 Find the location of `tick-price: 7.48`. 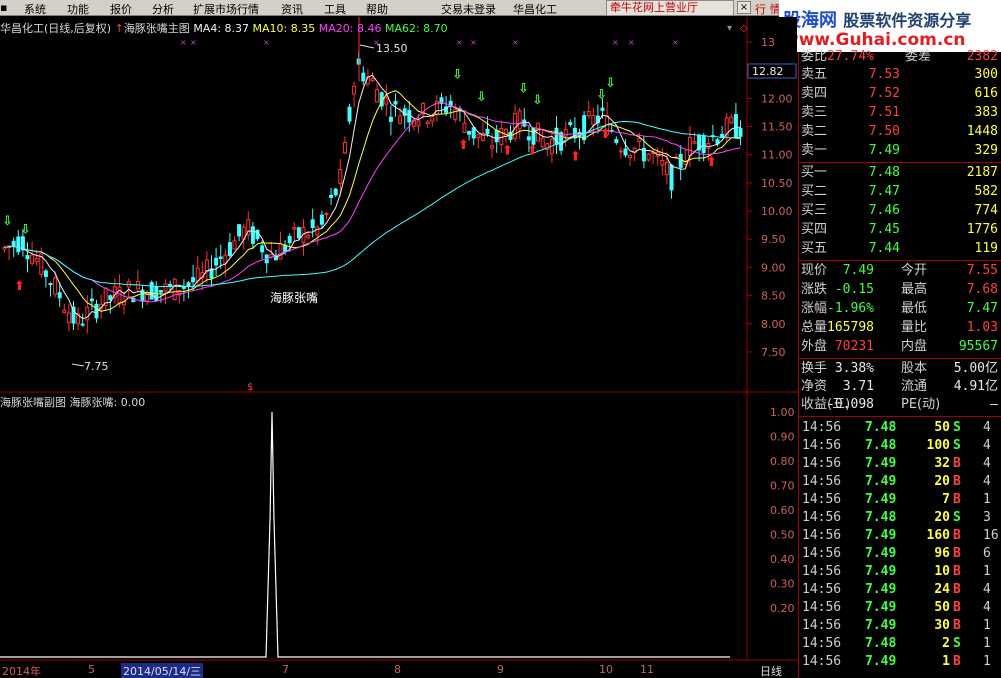

tick-price: 7.48 is located at coordinates (881, 445).